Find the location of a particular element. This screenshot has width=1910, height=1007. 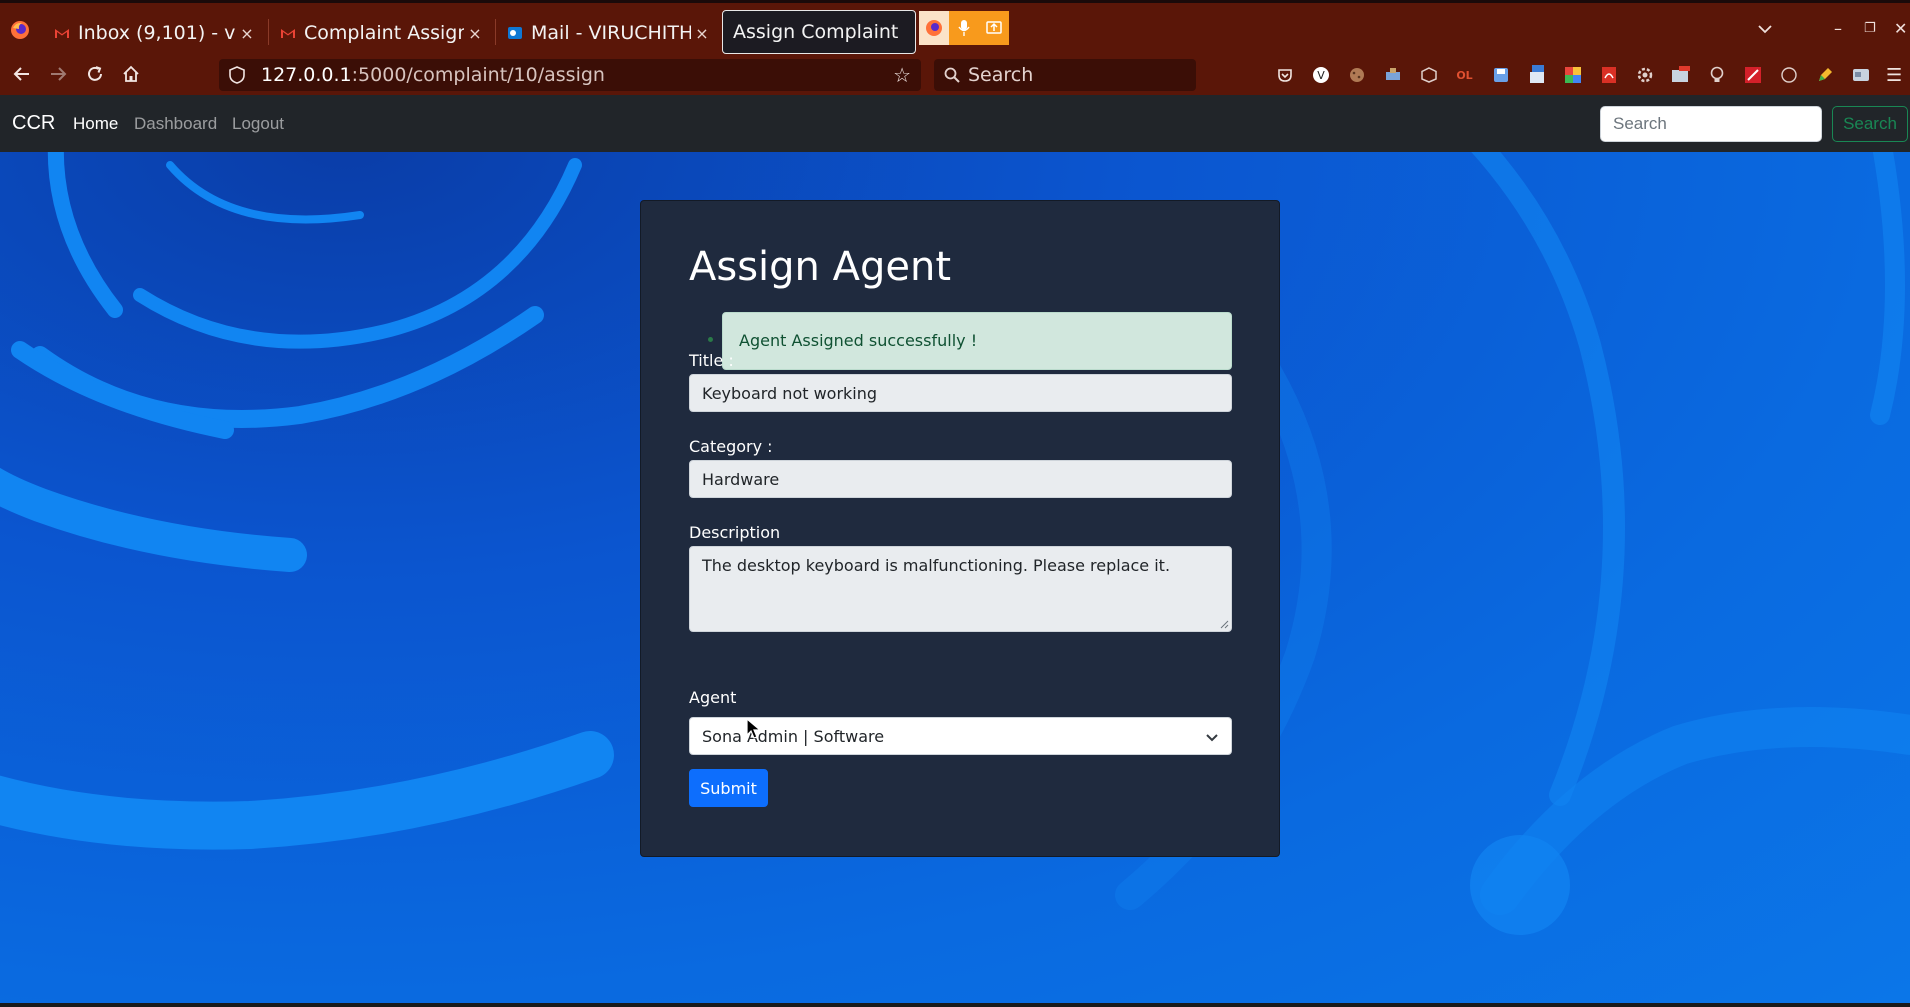

vimium-icon: V is located at coordinates (1320, 75).